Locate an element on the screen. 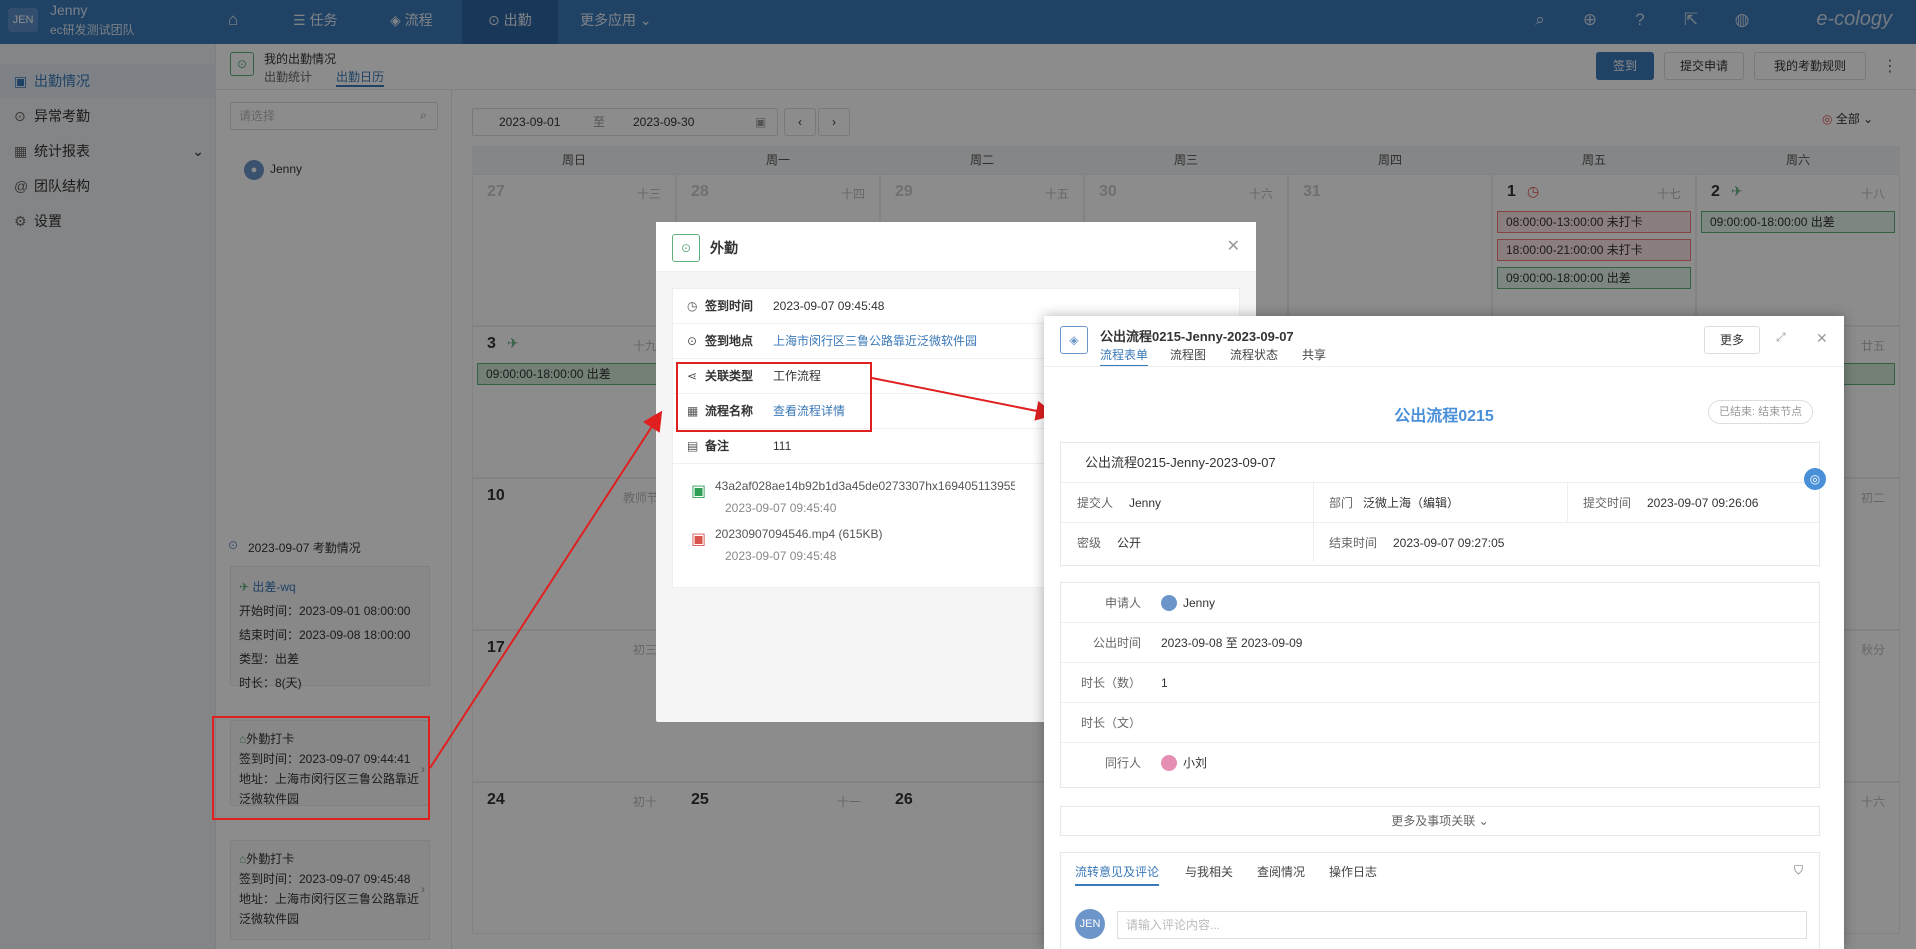 This screenshot has width=1916, height=949. tab-op-log: 操作日志 is located at coordinates (1353, 871).